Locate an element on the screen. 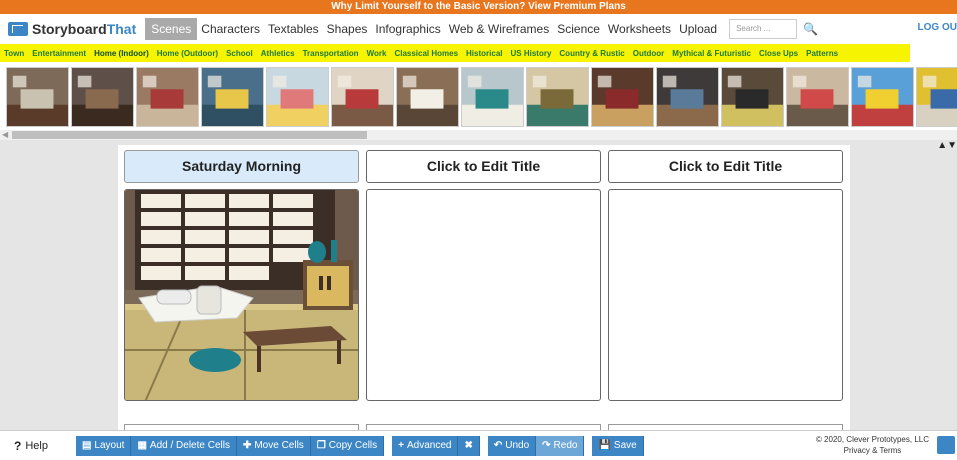 Image resolution: width=957 pixels, height=460 pixels. save-label: Save is located at coordinates (625, 445).